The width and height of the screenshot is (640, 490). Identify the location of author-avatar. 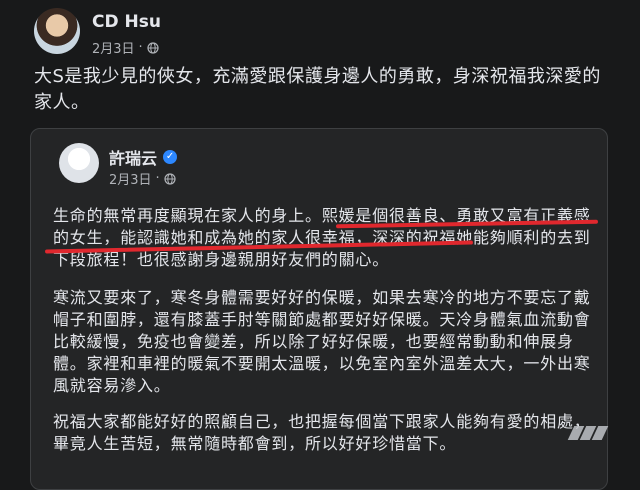
(57, 31).